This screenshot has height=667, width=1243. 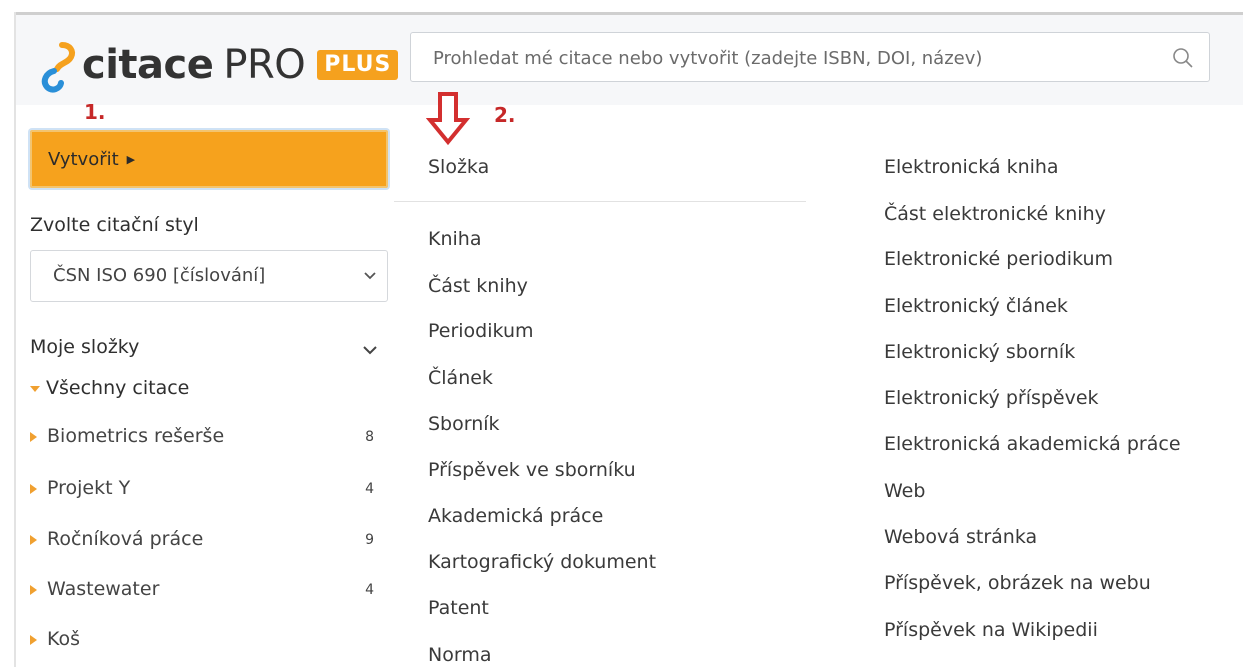 What do you see at coordinates (209, 351) in the screenshot?
I see `my-folders-header: Moje složky` at bounding box center [209, 351].